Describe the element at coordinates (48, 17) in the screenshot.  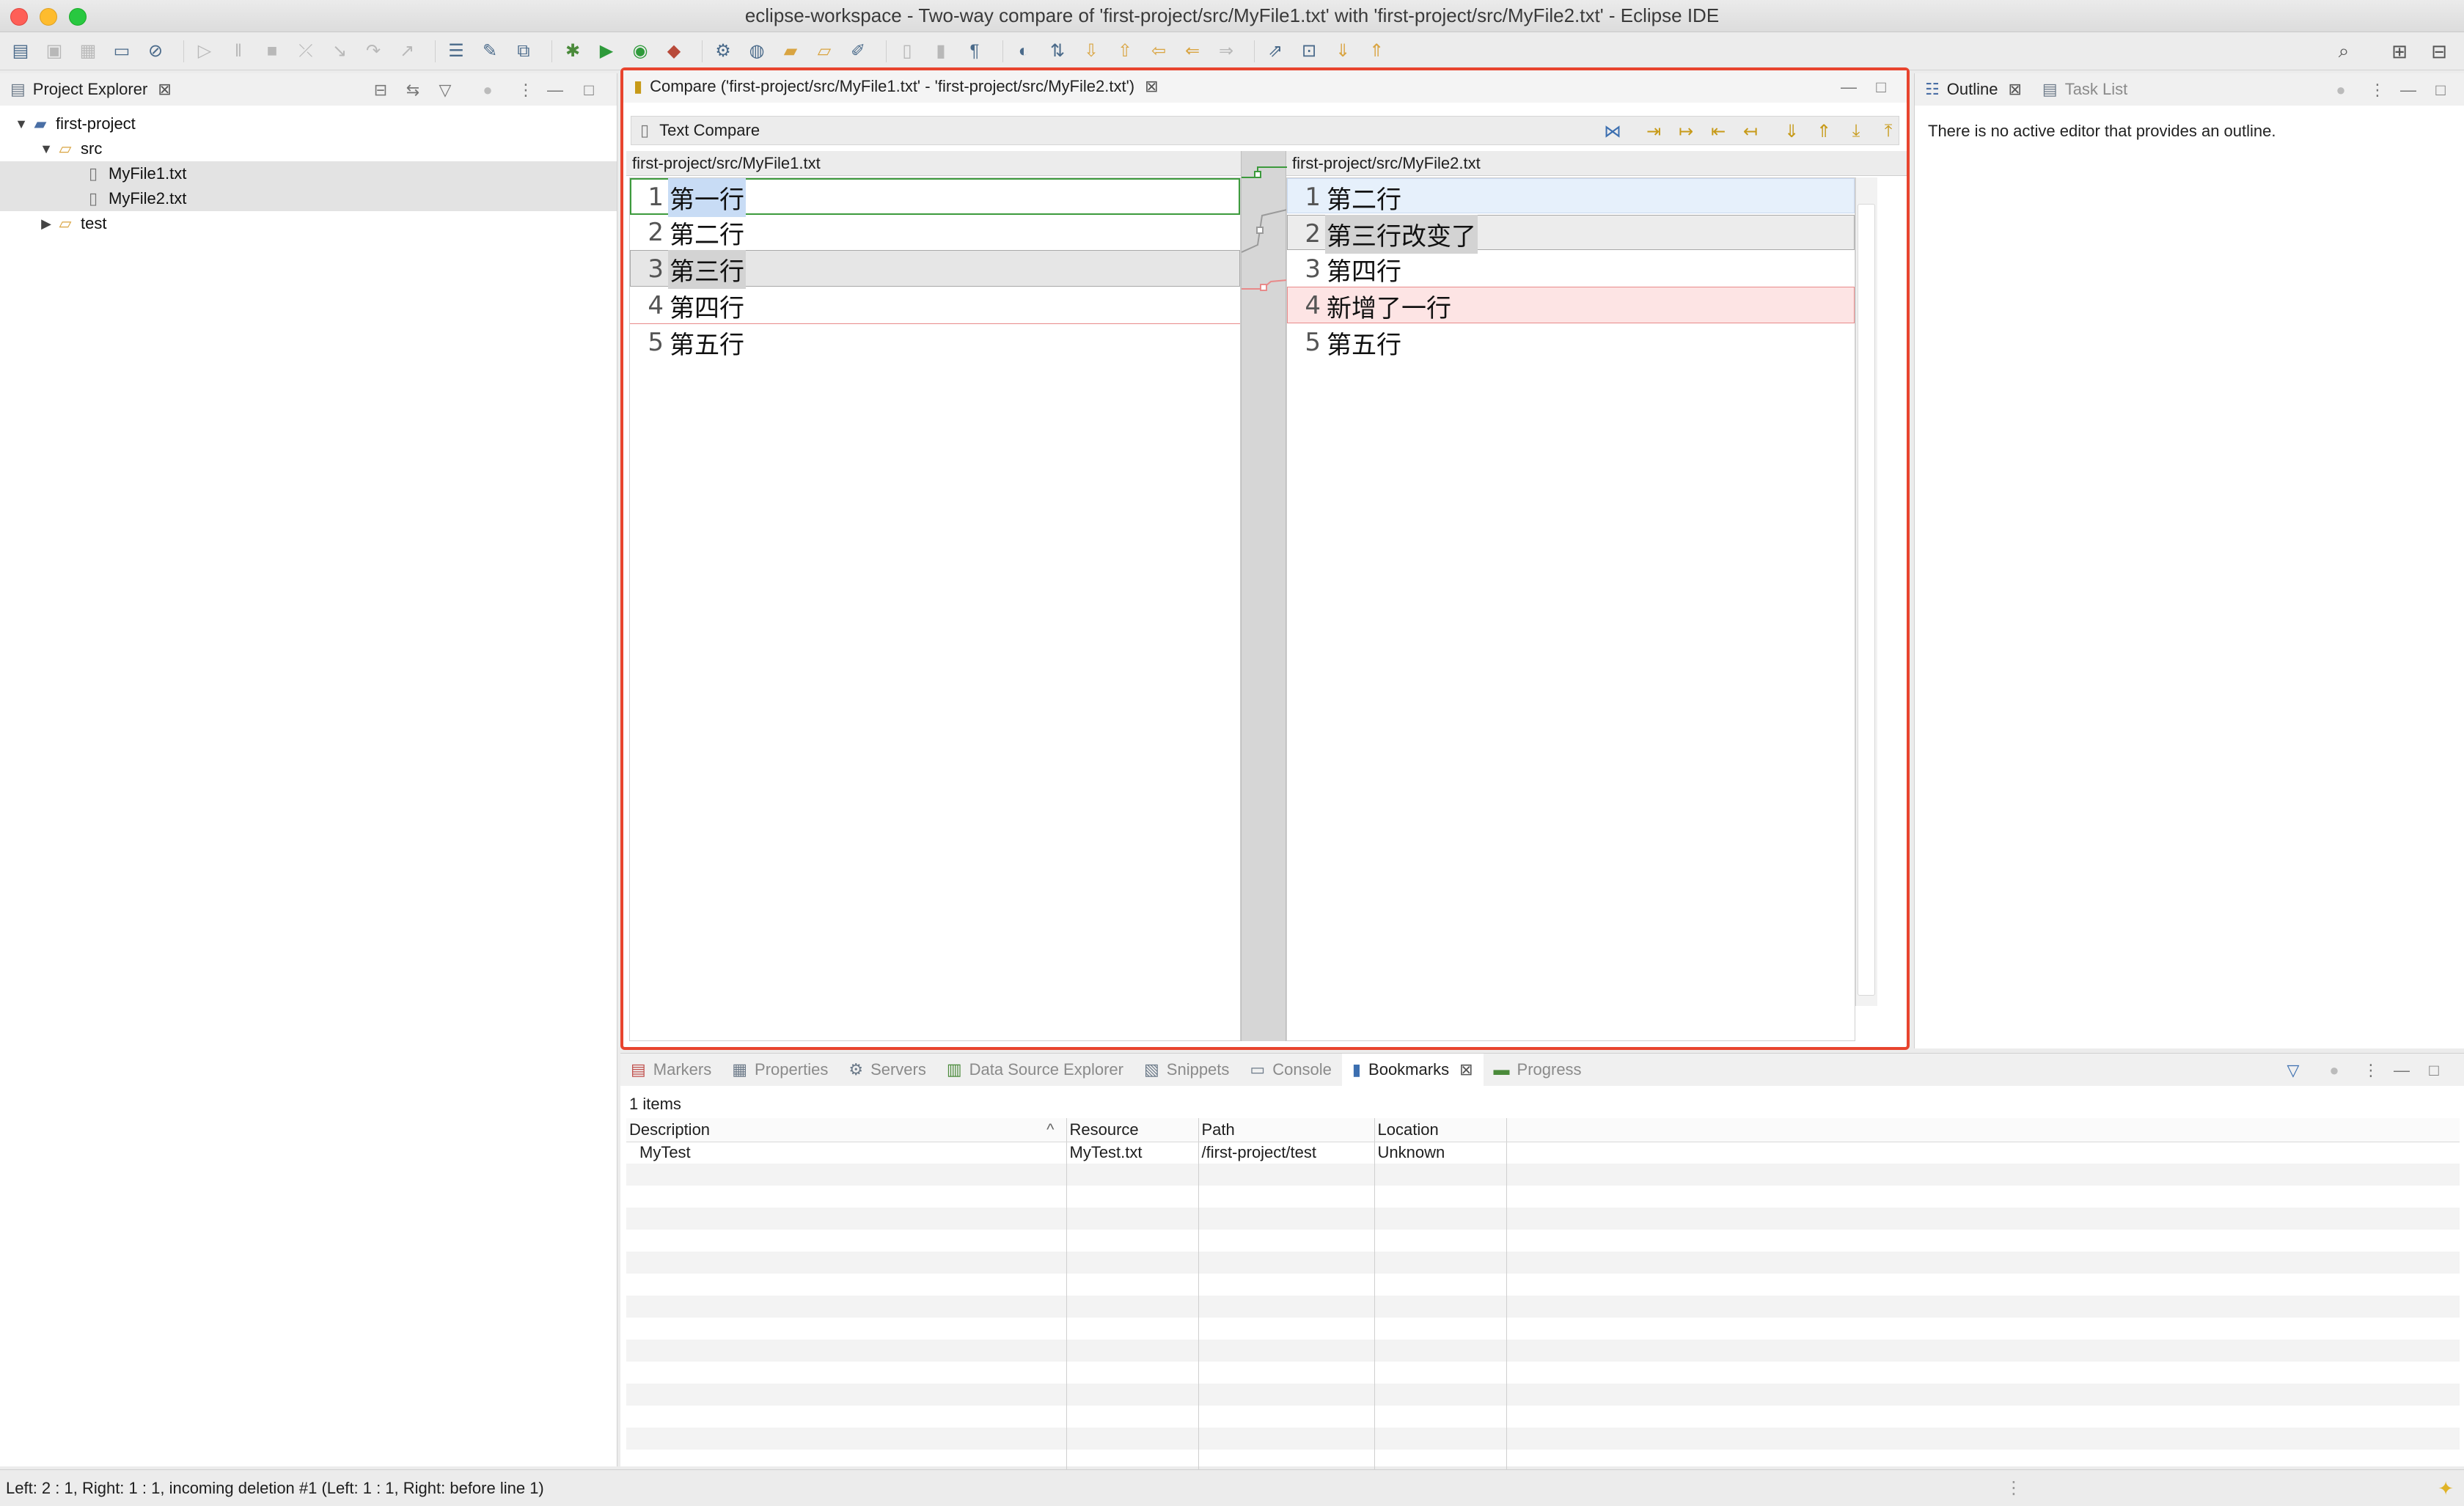
I see `minimize-window-button` at that location.